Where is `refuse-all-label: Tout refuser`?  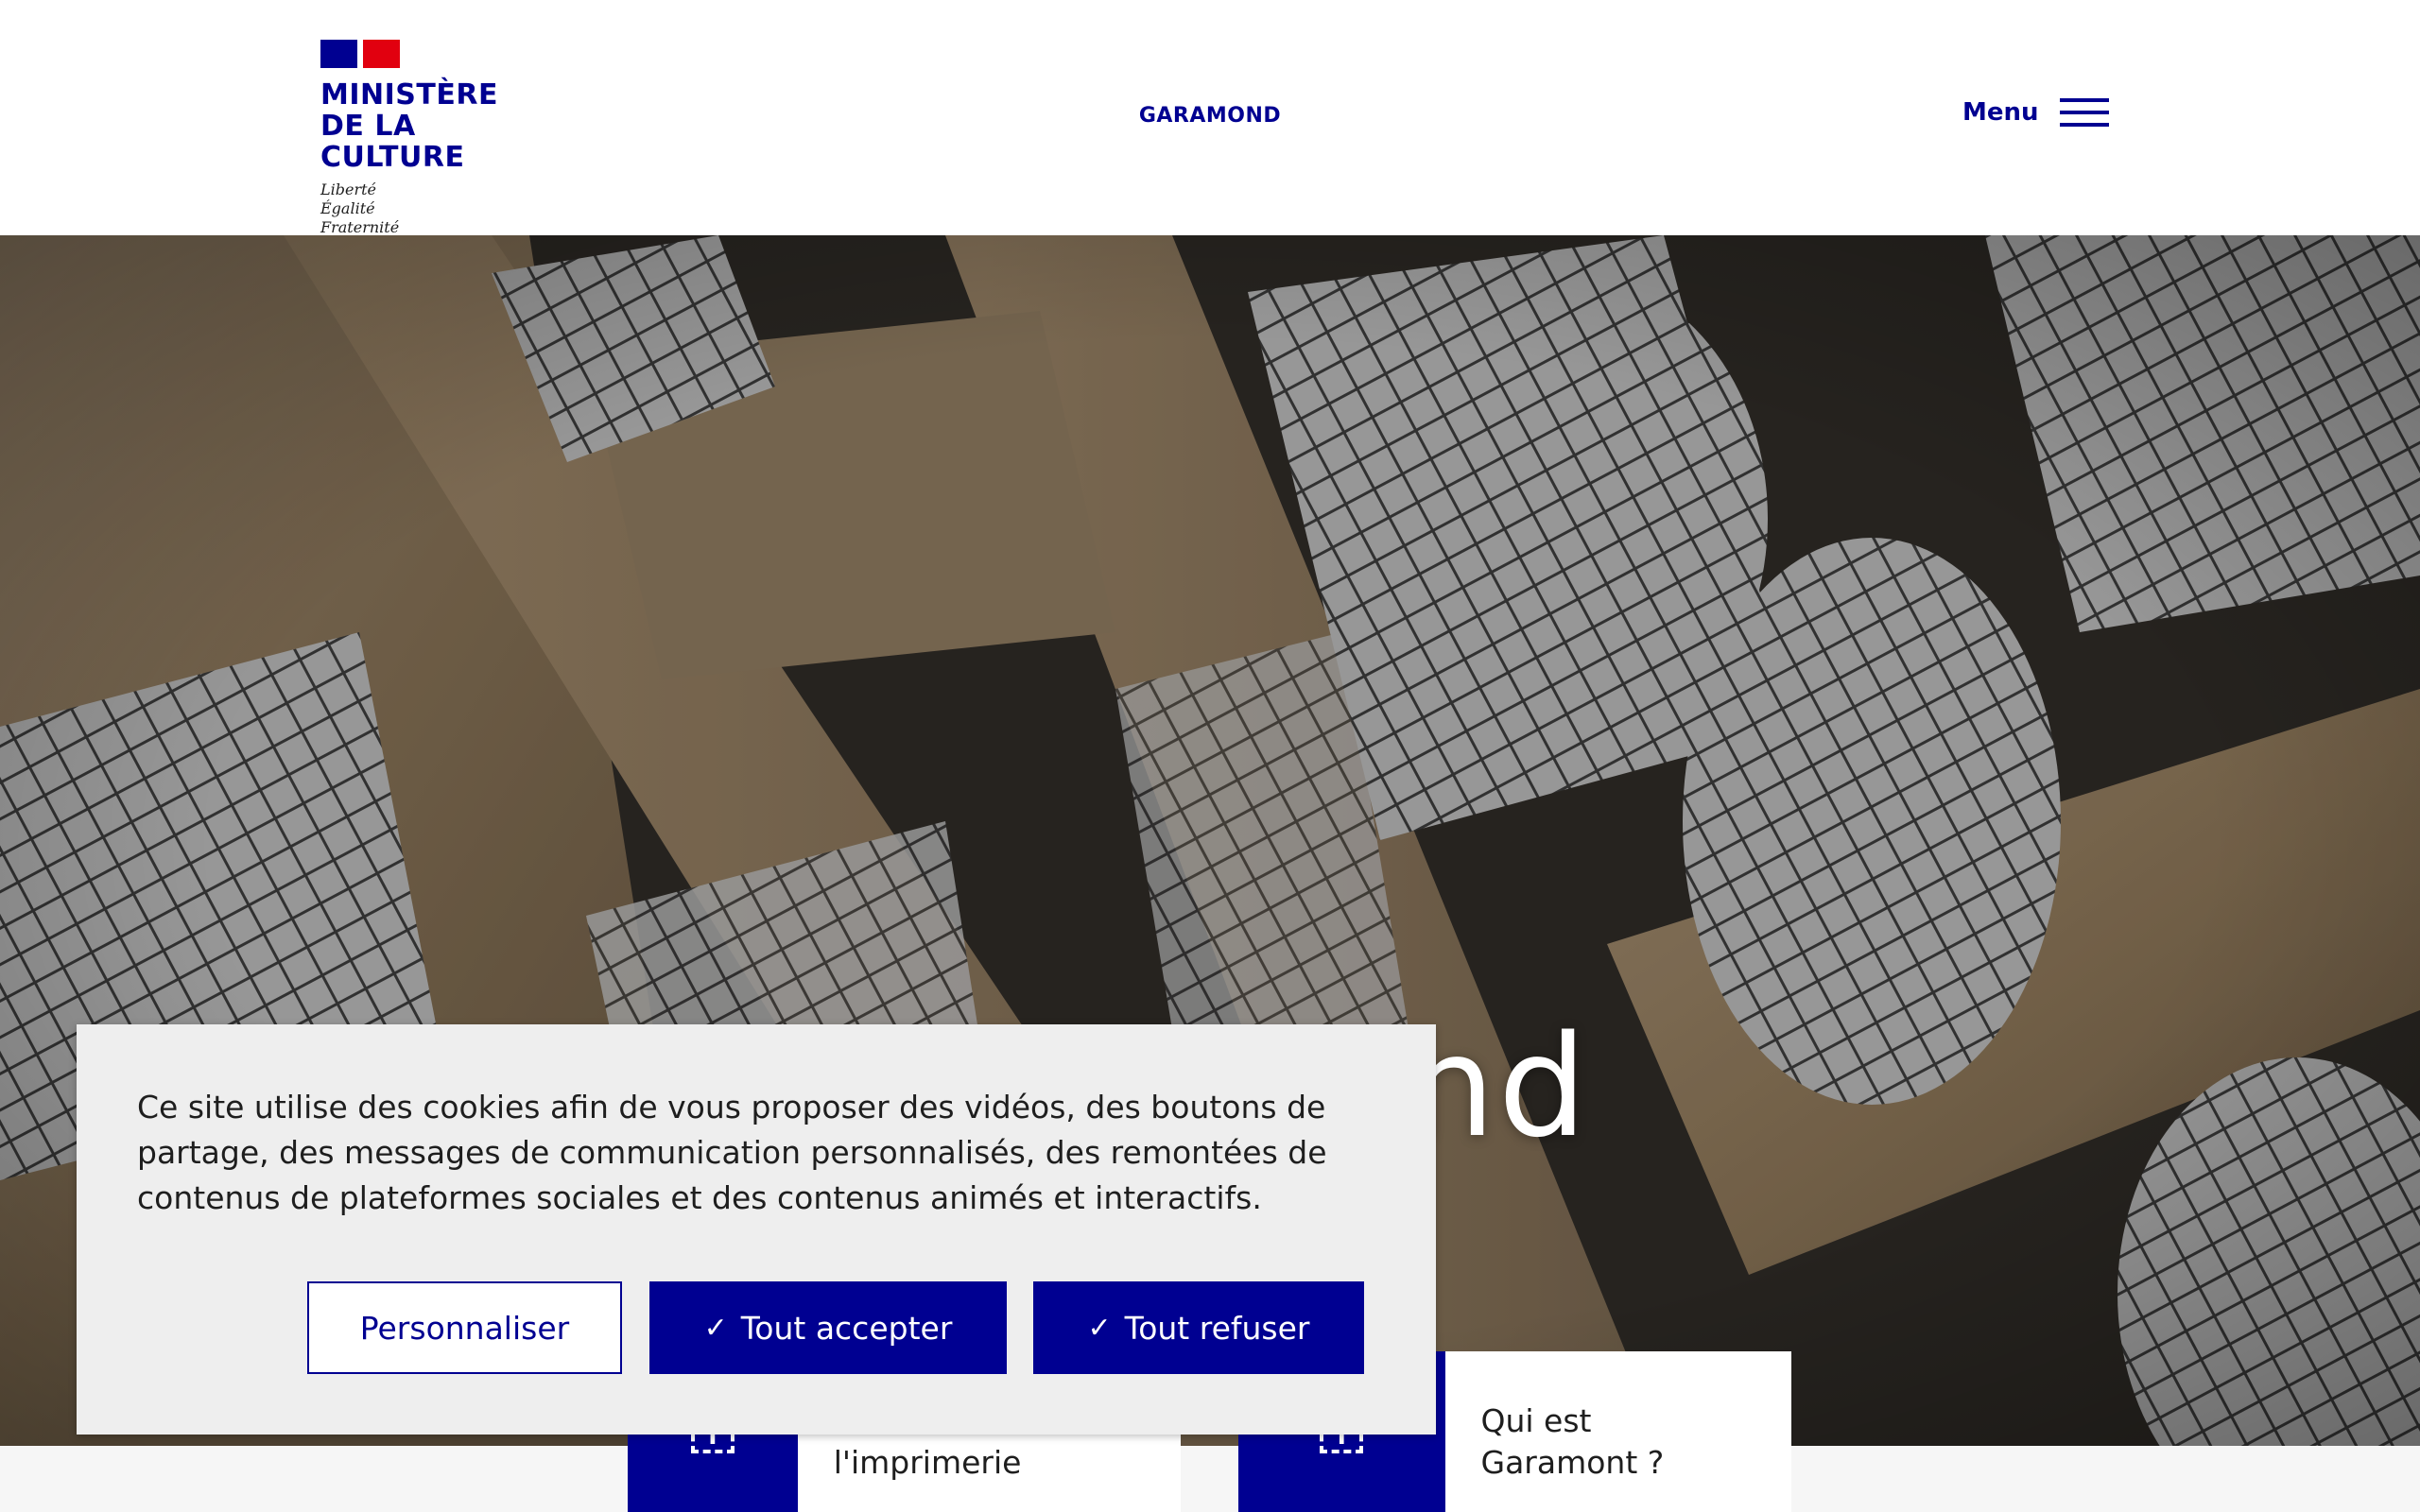
refuse-all-label: Tout refuser is located at coordinates (1217, 1328).